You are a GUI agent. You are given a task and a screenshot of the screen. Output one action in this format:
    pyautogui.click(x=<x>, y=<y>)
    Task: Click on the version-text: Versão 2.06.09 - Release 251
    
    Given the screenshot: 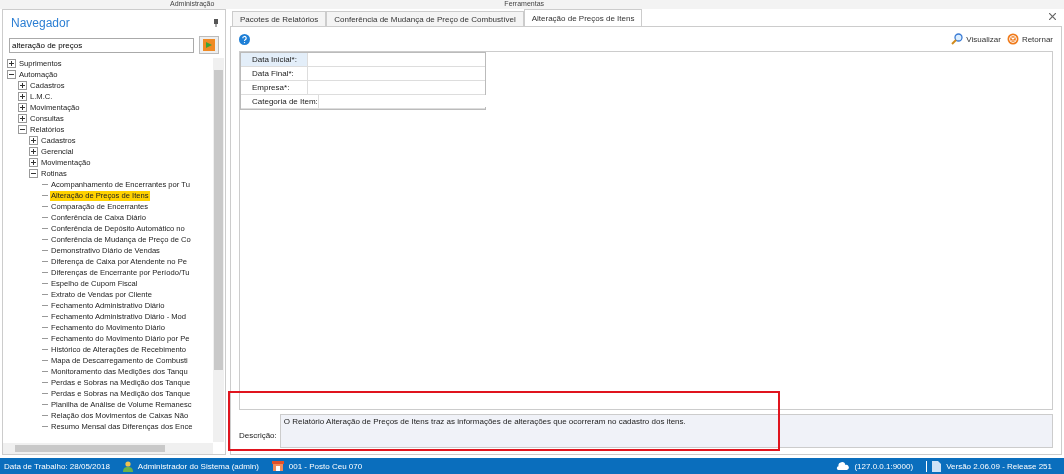 What is the action you would take?
    pyautogui.click(x=999, y=466)
    